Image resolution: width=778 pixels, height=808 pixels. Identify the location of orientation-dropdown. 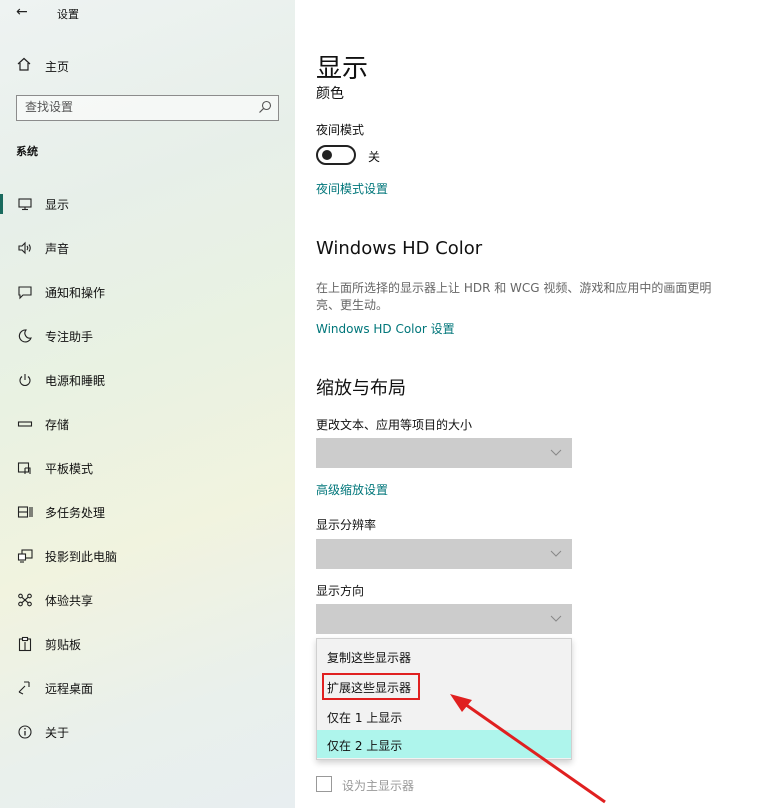
(444, 619).